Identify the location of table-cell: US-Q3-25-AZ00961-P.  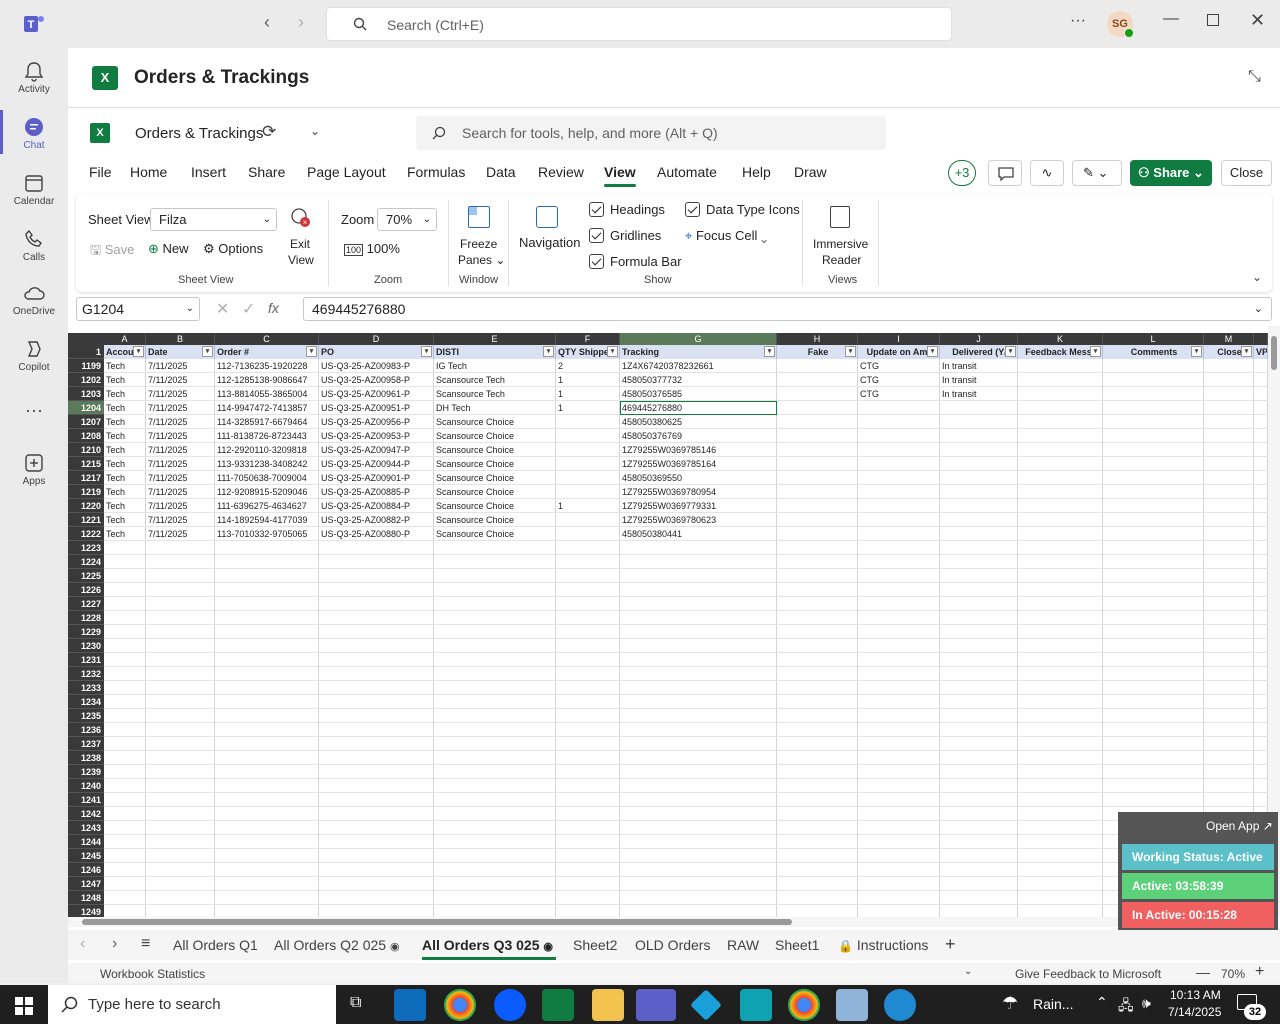
(376, 394).